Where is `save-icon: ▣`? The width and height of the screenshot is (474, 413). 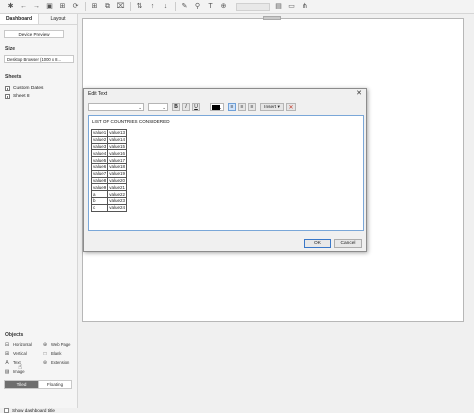 save-icon: ▣ is located at coordinates (49, 6).